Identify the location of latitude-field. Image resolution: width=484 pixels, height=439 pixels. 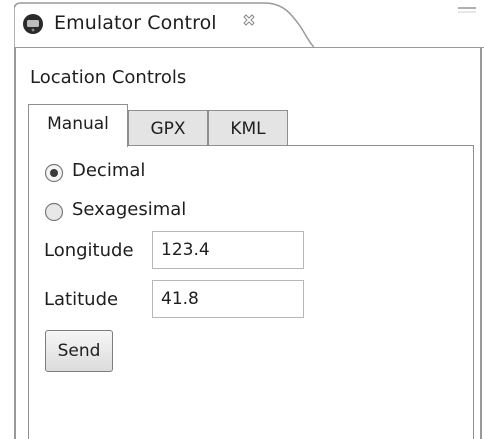
(228, 299).